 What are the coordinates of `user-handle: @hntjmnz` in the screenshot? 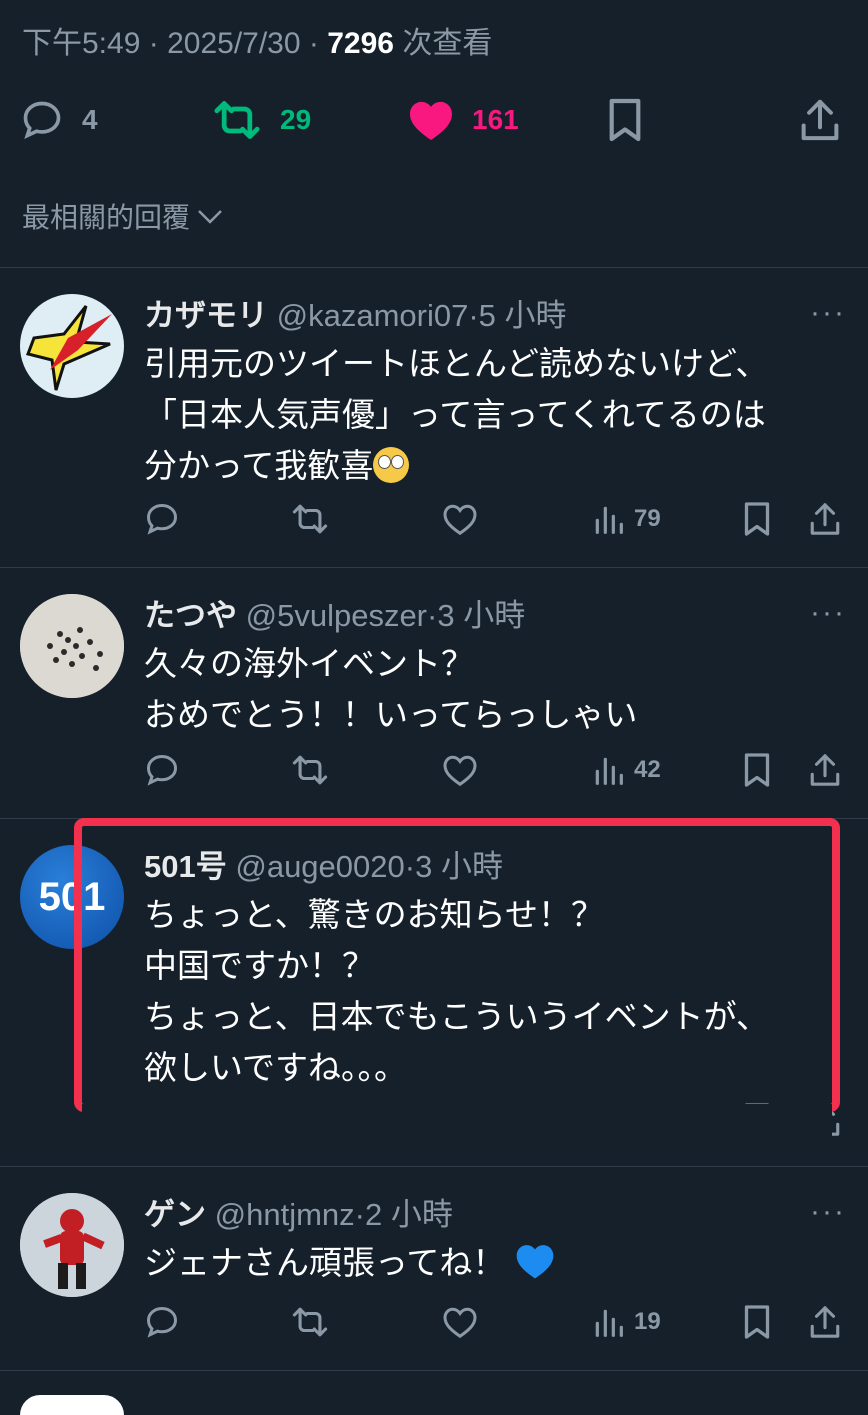 It's located at (285, 1214).